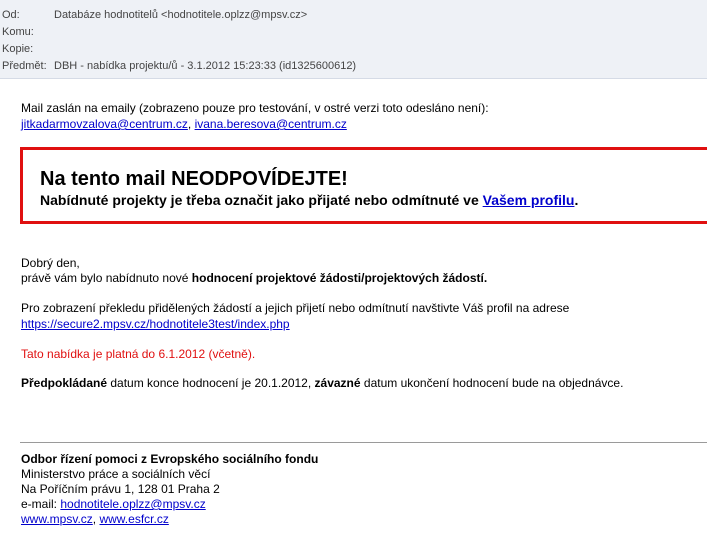 The height and width of the screenshot is (536, 707). I want to click on header-cc-row: Kopie:, so click(28, 49).